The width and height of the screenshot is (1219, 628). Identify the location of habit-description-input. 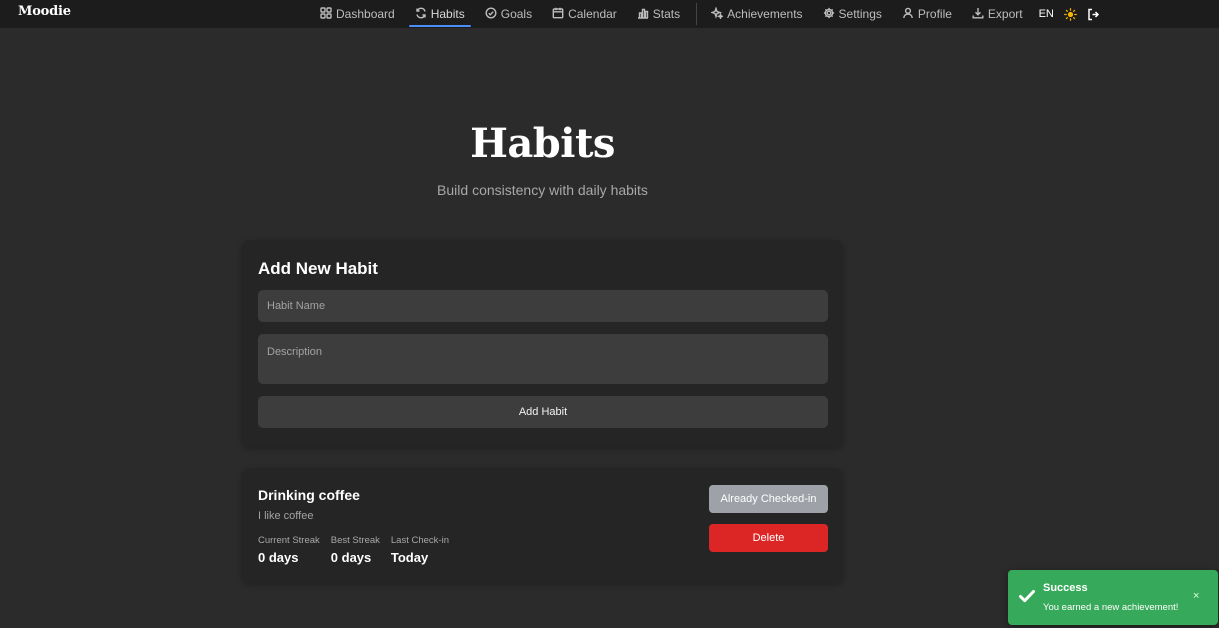
(543, 359).